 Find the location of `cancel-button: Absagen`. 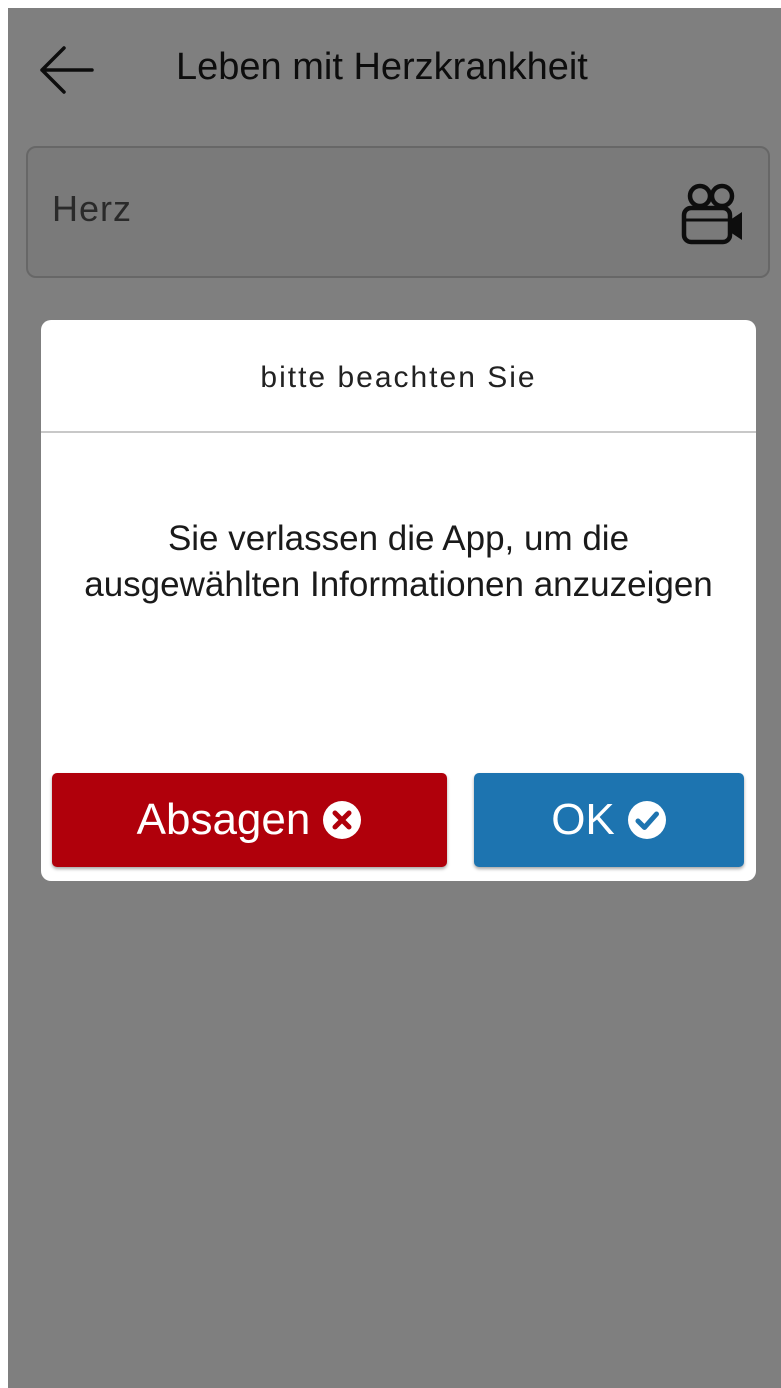

cancel-button: Absagen is located at coordinates (249, 820).